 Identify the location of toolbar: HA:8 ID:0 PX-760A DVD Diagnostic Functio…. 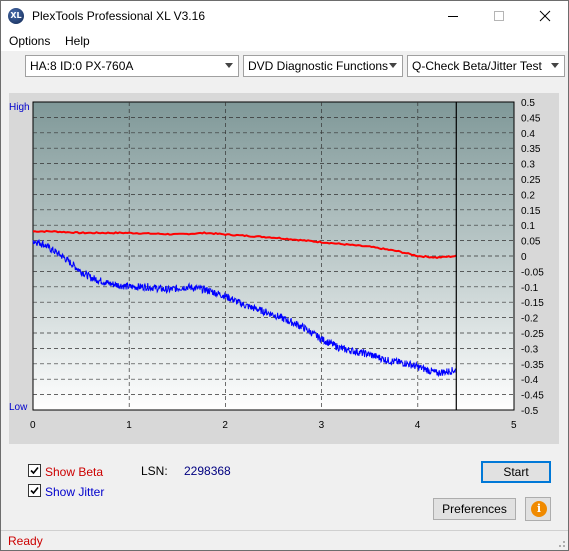
(284, 66).